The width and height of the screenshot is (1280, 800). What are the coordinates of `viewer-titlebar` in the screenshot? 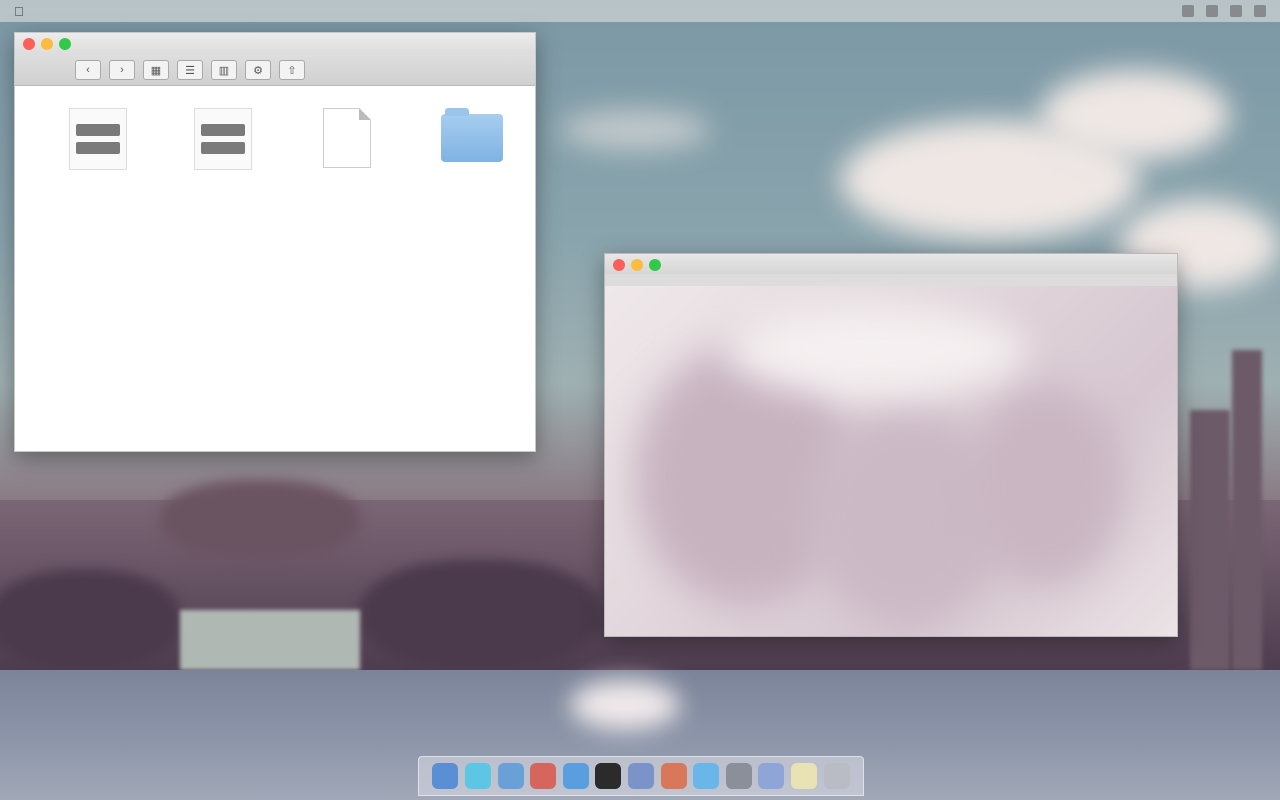 It's located at (891, 264).